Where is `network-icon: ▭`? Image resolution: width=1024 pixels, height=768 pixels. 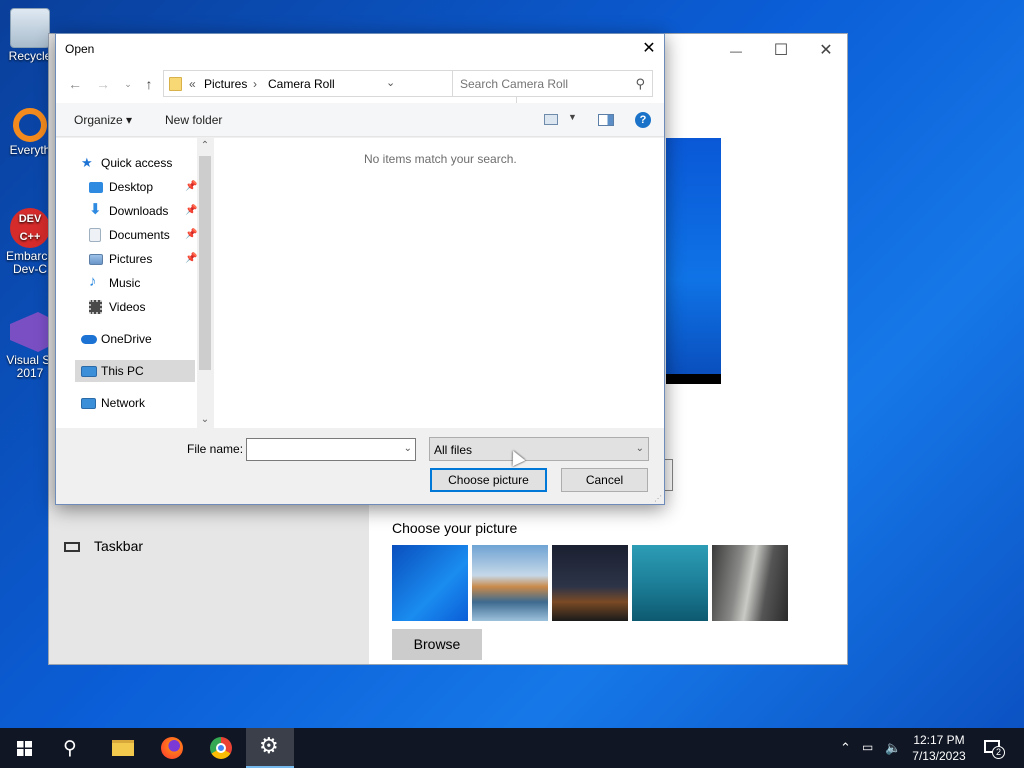 network-icon: ▭ is located at coordinates (867, 747).